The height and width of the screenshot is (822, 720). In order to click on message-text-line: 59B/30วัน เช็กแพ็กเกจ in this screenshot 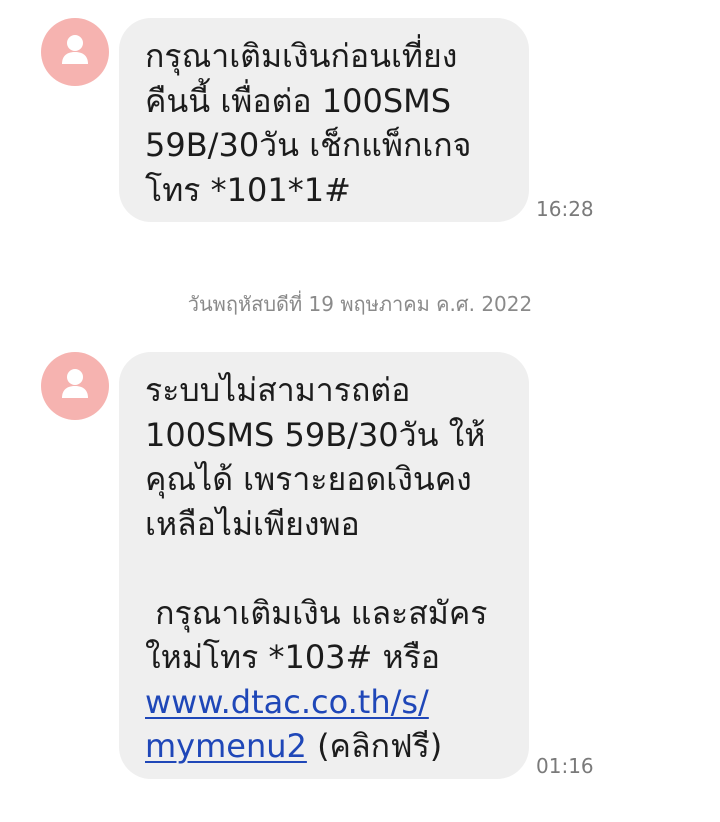, I will do `click(308, 145)`.